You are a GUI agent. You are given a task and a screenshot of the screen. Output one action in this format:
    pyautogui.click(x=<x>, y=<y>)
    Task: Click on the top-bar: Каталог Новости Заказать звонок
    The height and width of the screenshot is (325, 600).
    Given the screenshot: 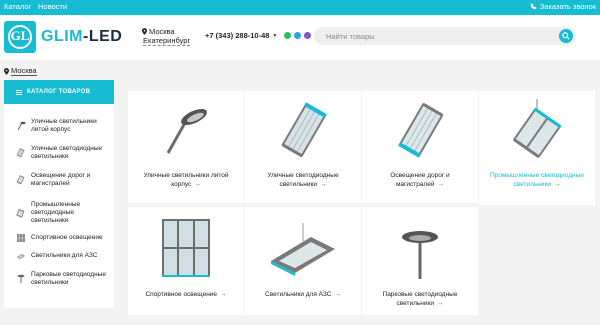 What is the action you would take?
    pyautogui.click(x=300, y=7)
    